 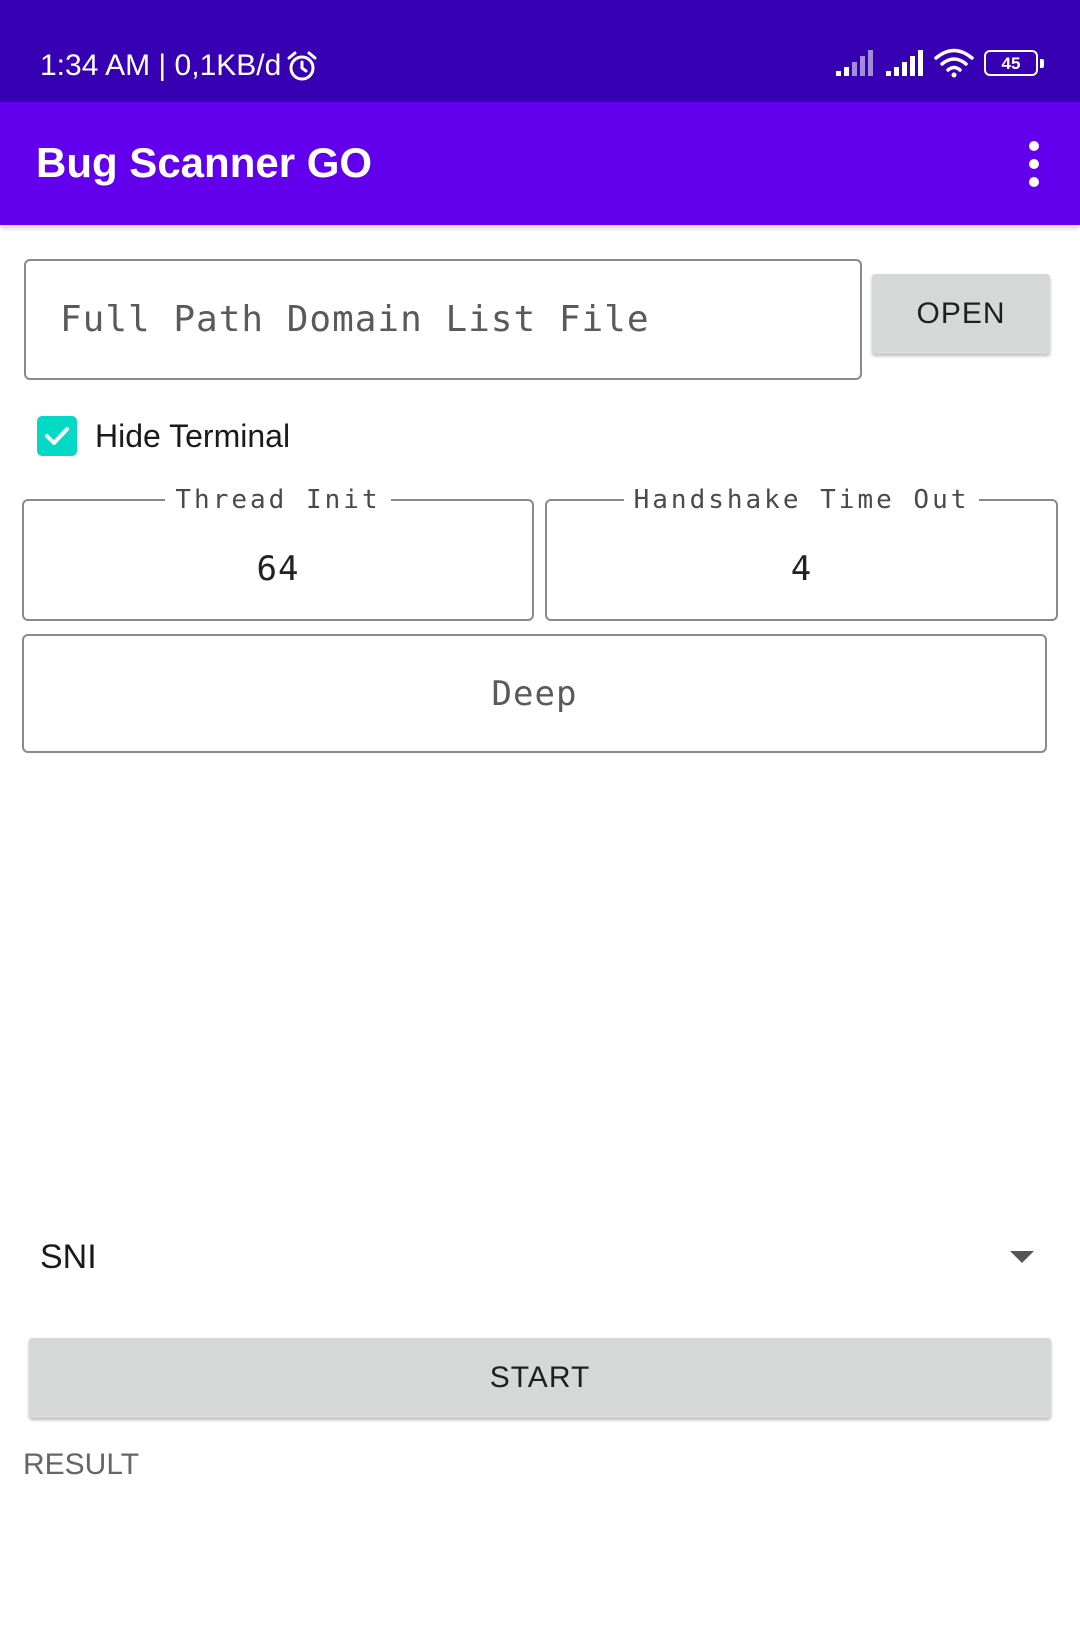 What do you see at coordinates (68, 1256) in the screenshot?
I see `mode-spinner-value: SNI` at bounding box center [68, 1256].